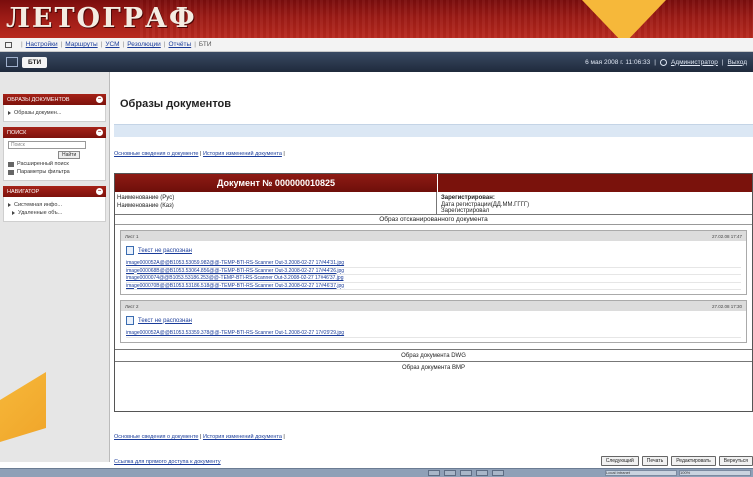 The width and height of the screenshot is (753, 477). I want to click on document-title: Документ № 000000010825, so click(276, 183).